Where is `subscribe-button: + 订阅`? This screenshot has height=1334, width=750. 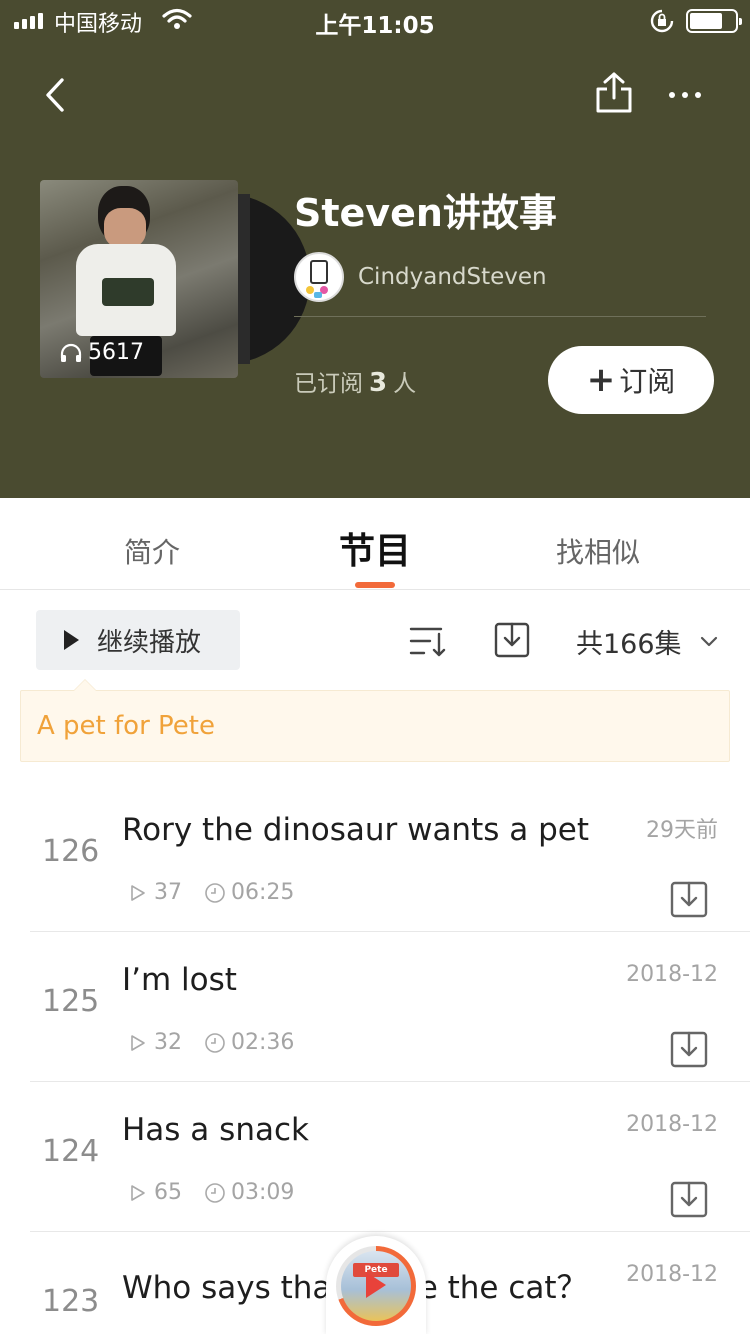 subscribe-button: + 订阅 is located at coordinates (631, 380).